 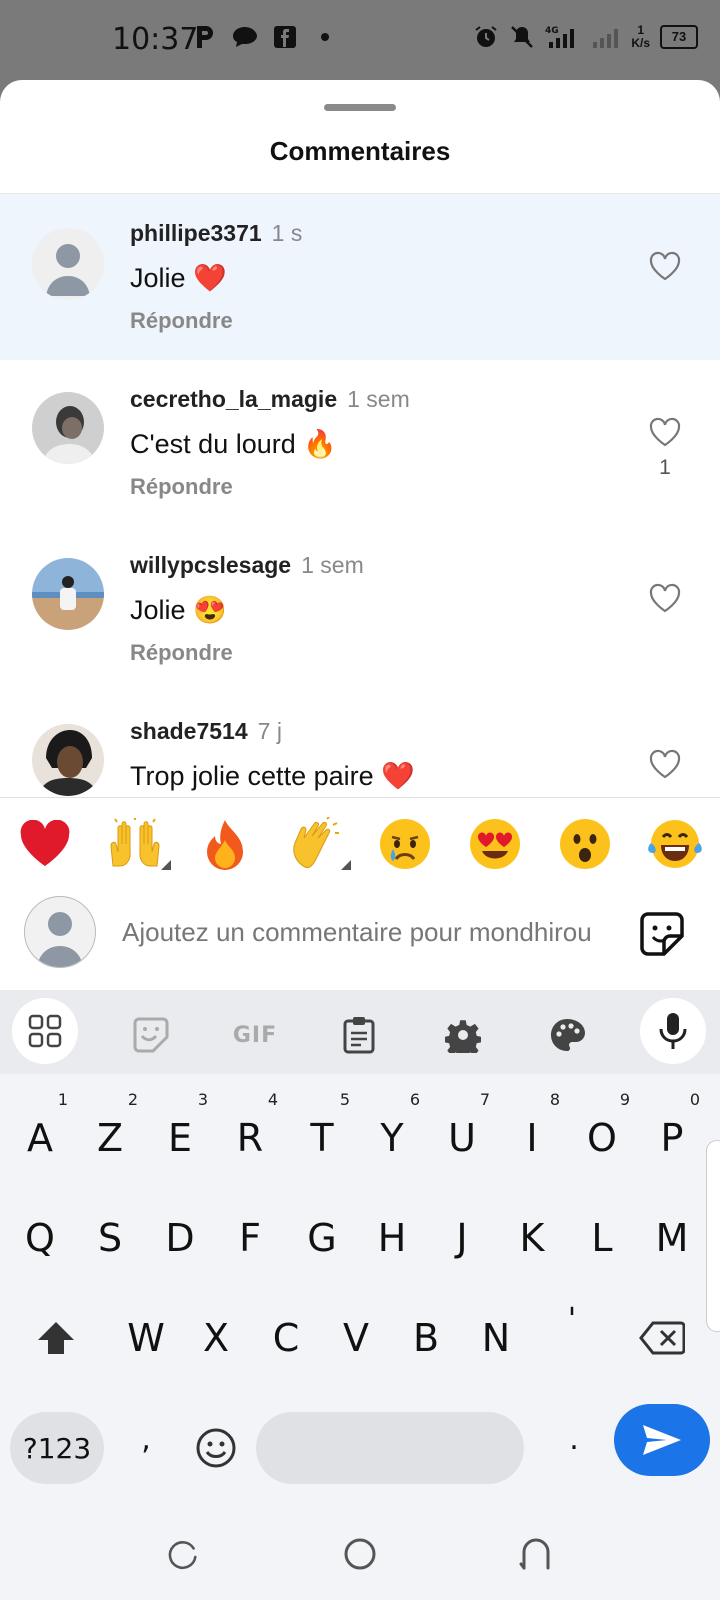 What do you see at coordinates (196, 233) in the screenshot?
I see `comment-username: phillipe3371` at bounding box center [196, 233].